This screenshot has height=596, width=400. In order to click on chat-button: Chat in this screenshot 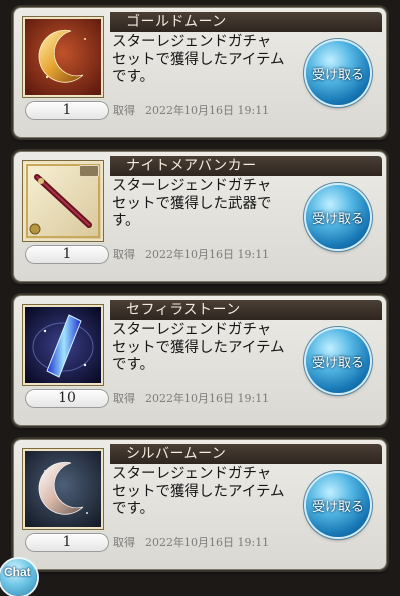, I will do `click(18, 577)`.